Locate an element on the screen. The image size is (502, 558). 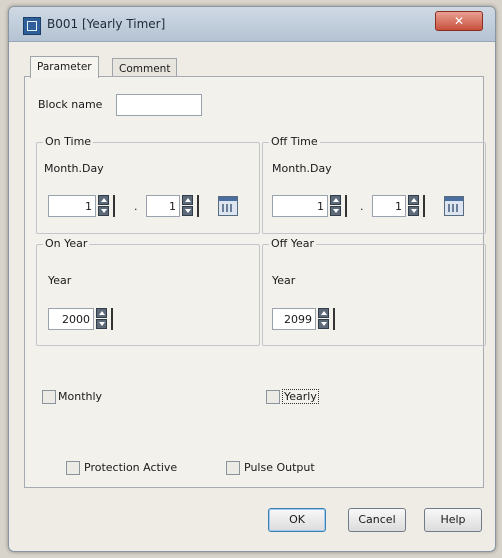
on-time-field-label: Month.Day is located at coordinates (74, 168).